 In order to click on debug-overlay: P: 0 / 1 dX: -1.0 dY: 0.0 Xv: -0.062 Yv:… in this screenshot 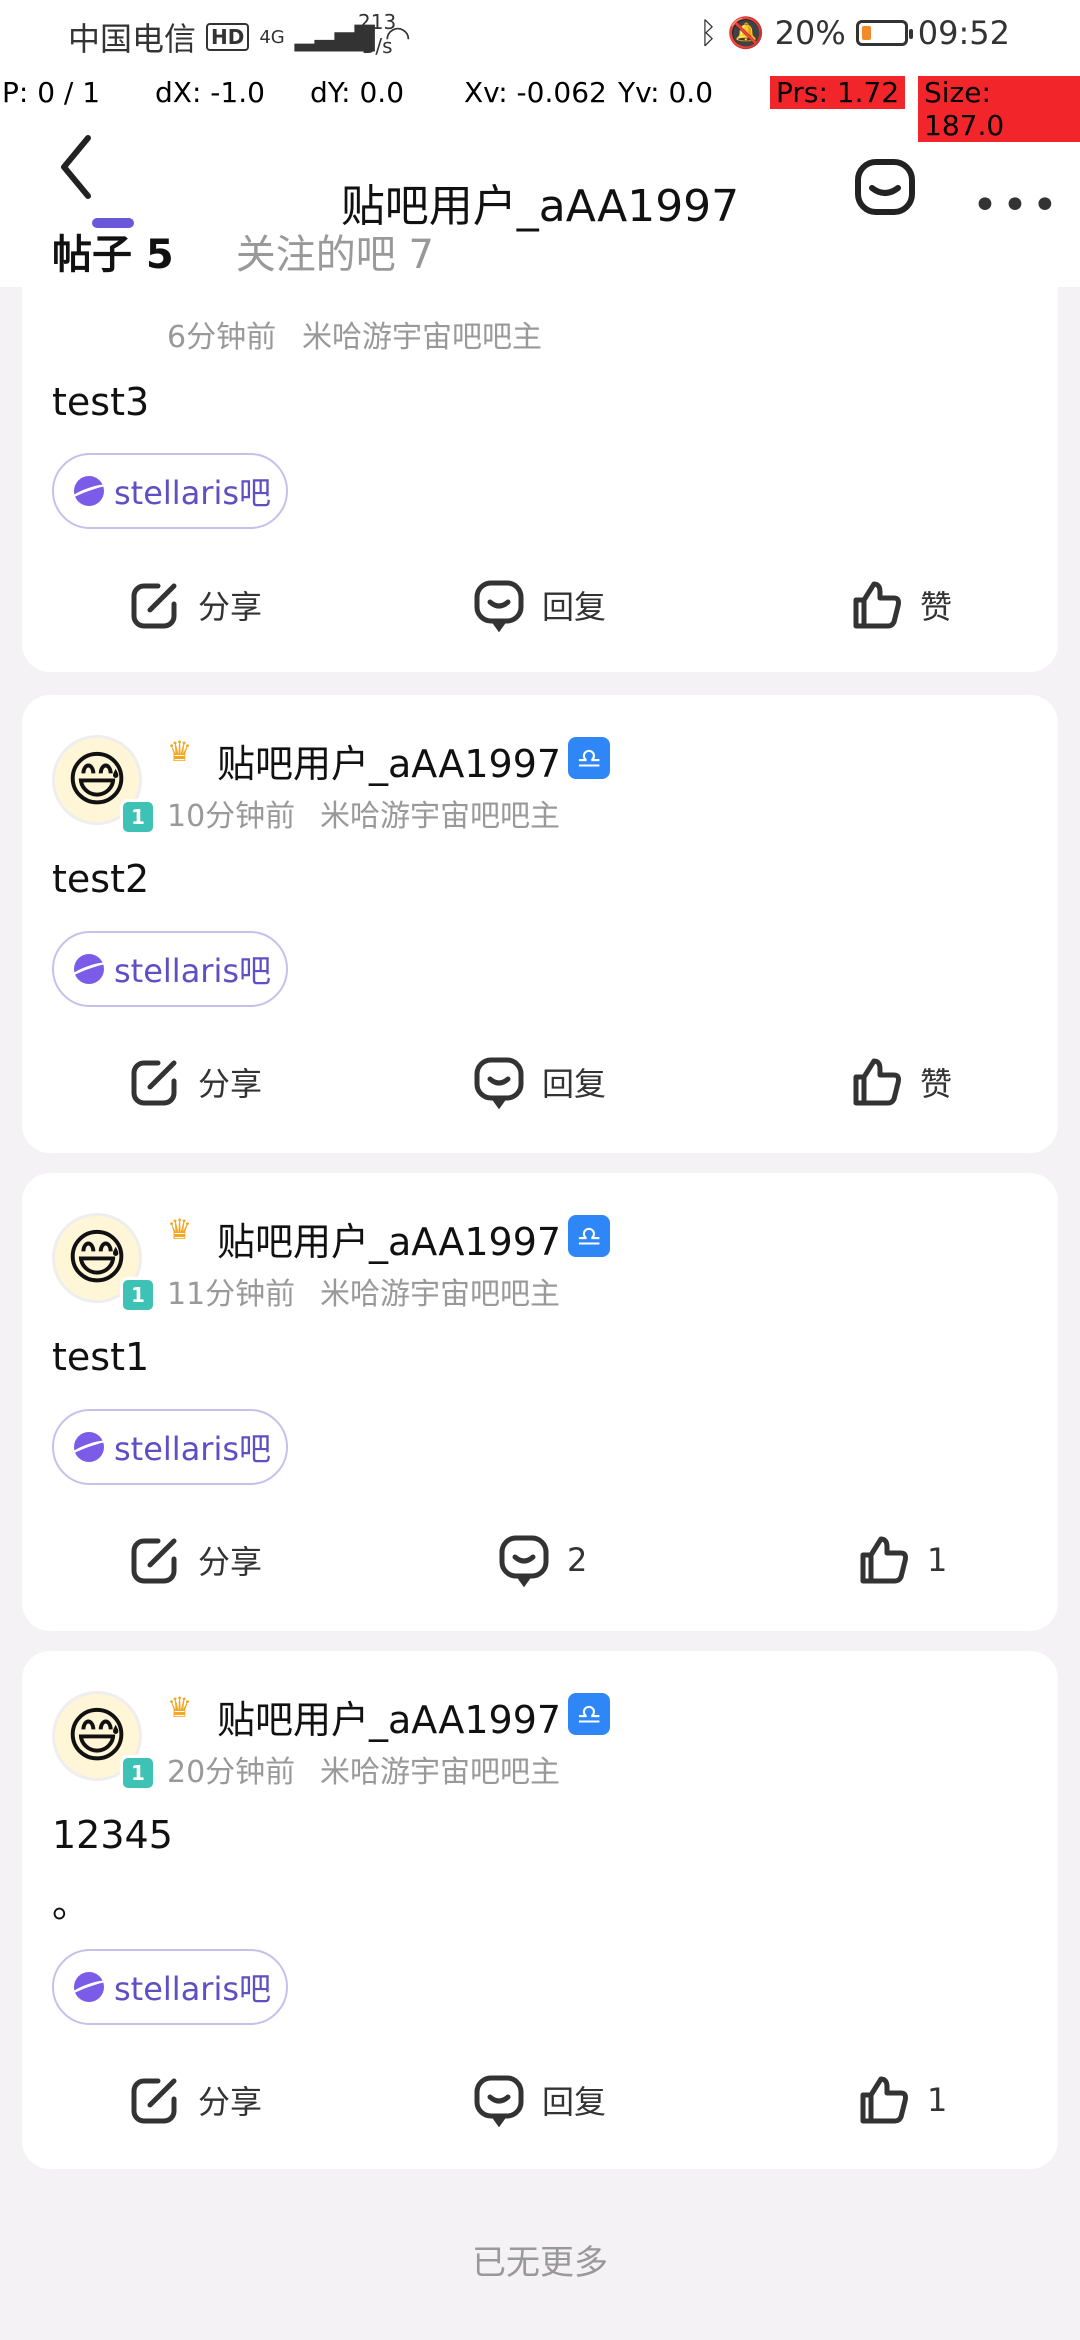, I will do `click(540, 107)`.